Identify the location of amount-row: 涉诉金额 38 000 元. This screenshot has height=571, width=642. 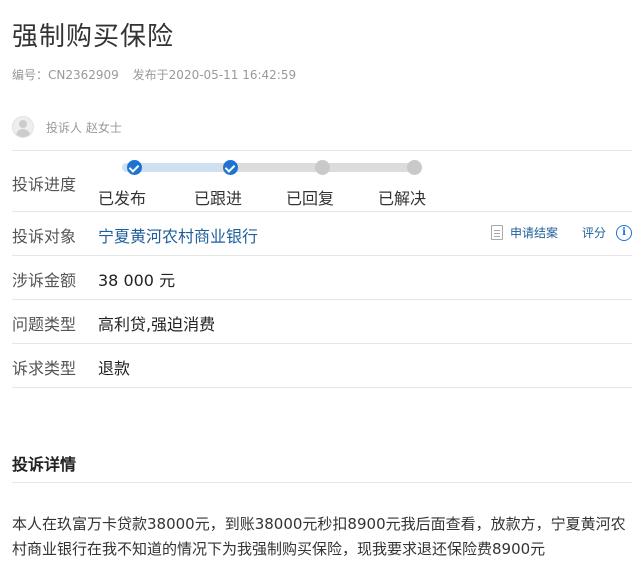
(322, 277).